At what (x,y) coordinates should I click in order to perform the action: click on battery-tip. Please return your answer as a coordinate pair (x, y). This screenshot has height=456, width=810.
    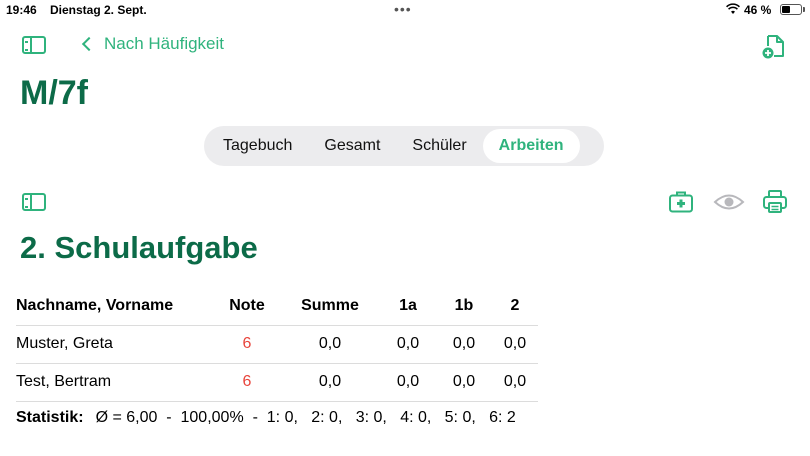
    Looking at the image, I should click on (804, 9).